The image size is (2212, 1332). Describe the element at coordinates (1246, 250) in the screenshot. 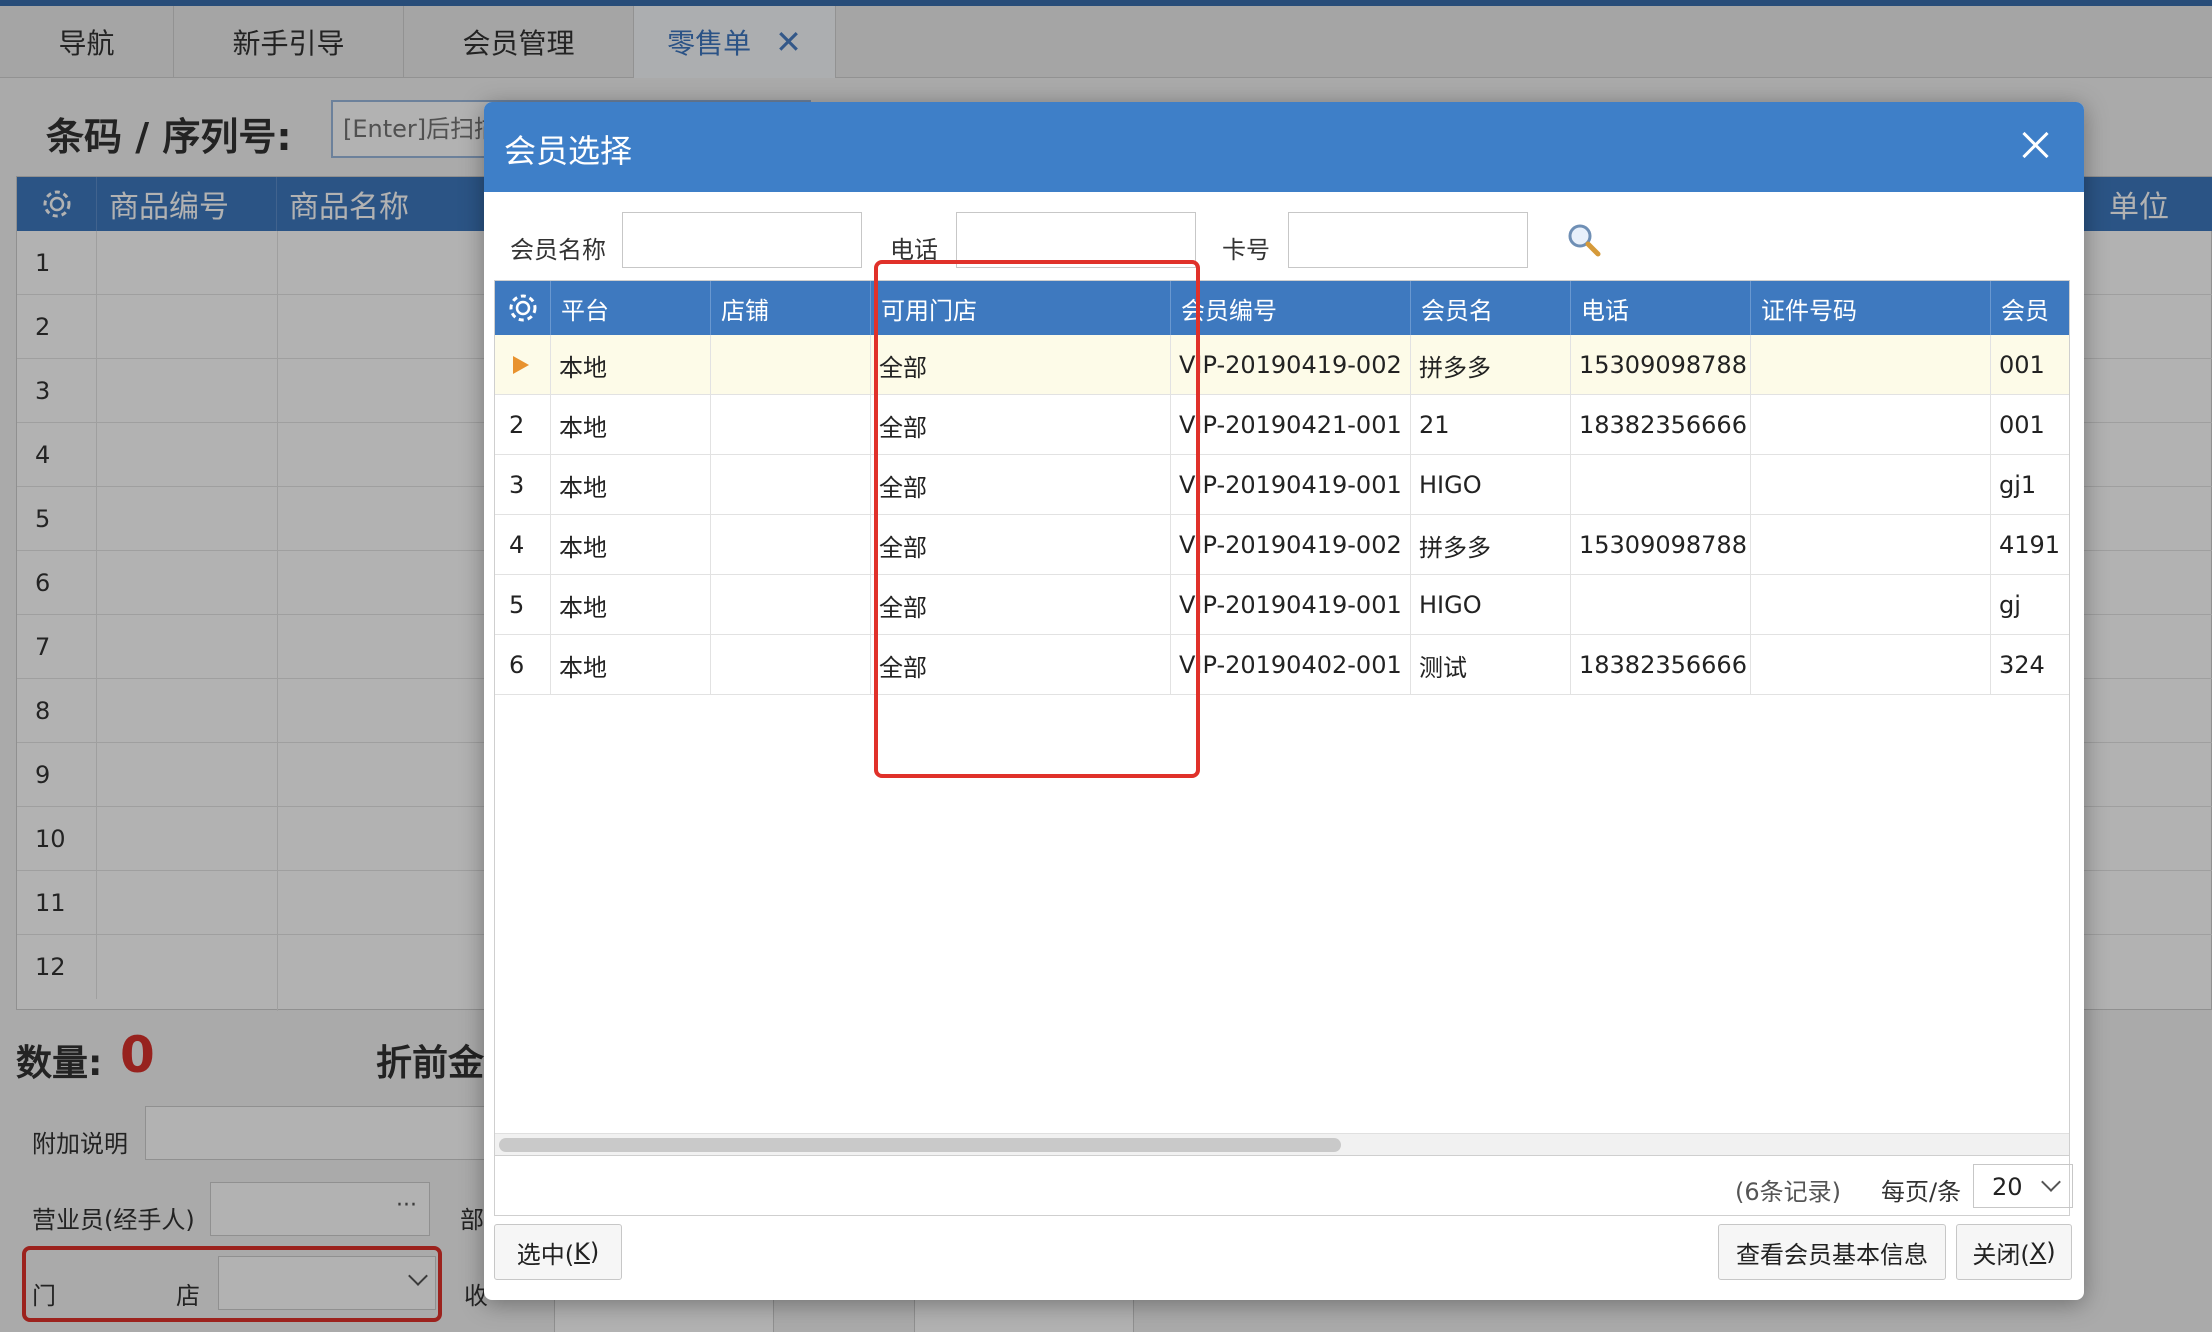

I see `card-number-label: 卡号` at that location.